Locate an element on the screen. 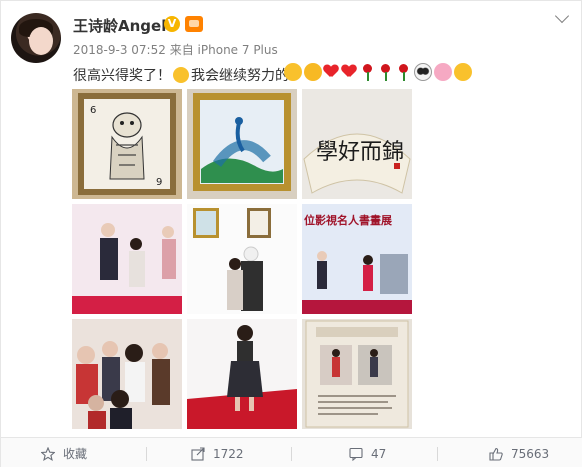 This screenshot has height=467, width=582. post-date: 2018-9-3 07:52 is located at coordinates (119, 50).